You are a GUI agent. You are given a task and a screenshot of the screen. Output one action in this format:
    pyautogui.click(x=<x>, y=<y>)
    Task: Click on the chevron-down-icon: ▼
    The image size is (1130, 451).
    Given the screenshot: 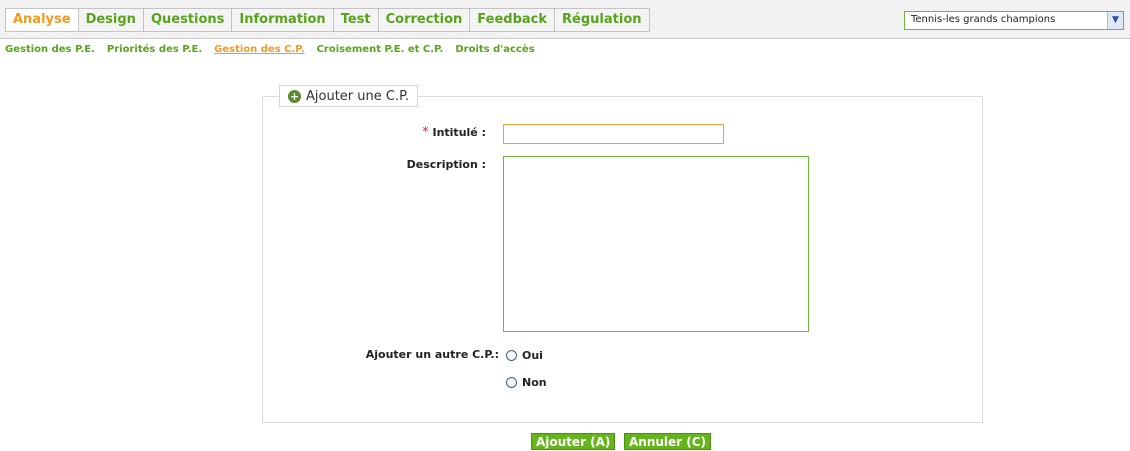 What is the action you would take?
    pyautogui.click(x=1115, y=20)
    